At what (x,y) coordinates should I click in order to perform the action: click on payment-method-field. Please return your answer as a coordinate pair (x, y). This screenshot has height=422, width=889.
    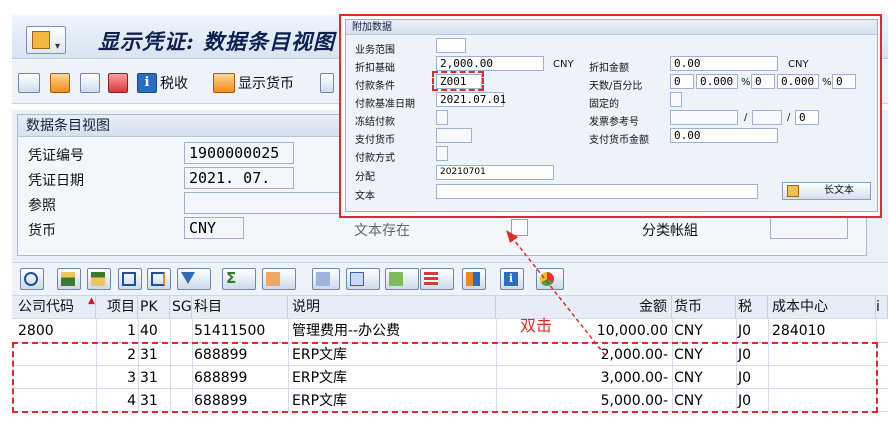
    Looking at the image, I should click on (442, 153).